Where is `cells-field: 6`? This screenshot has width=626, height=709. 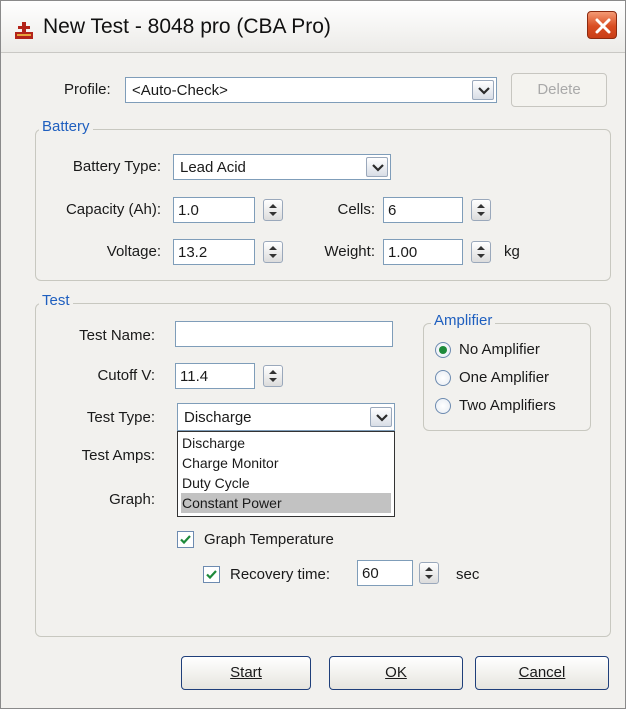 cells-field: 6 is located at coordinates (423, 210).